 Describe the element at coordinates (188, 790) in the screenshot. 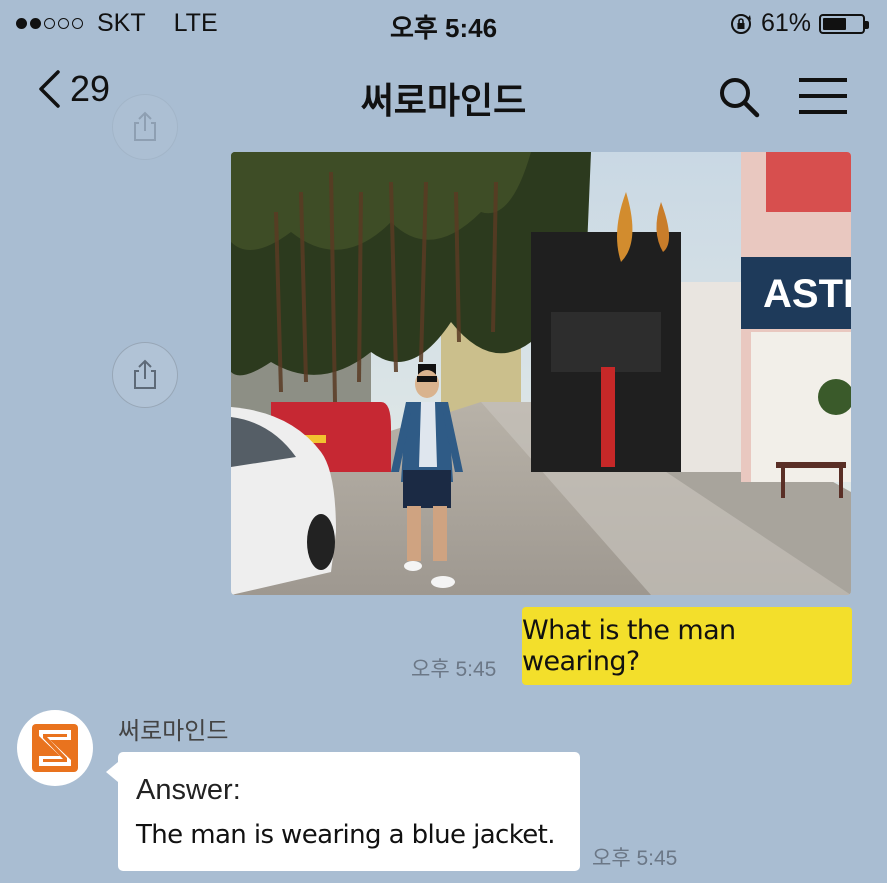

I see `answer-label: Answer:` at that location.